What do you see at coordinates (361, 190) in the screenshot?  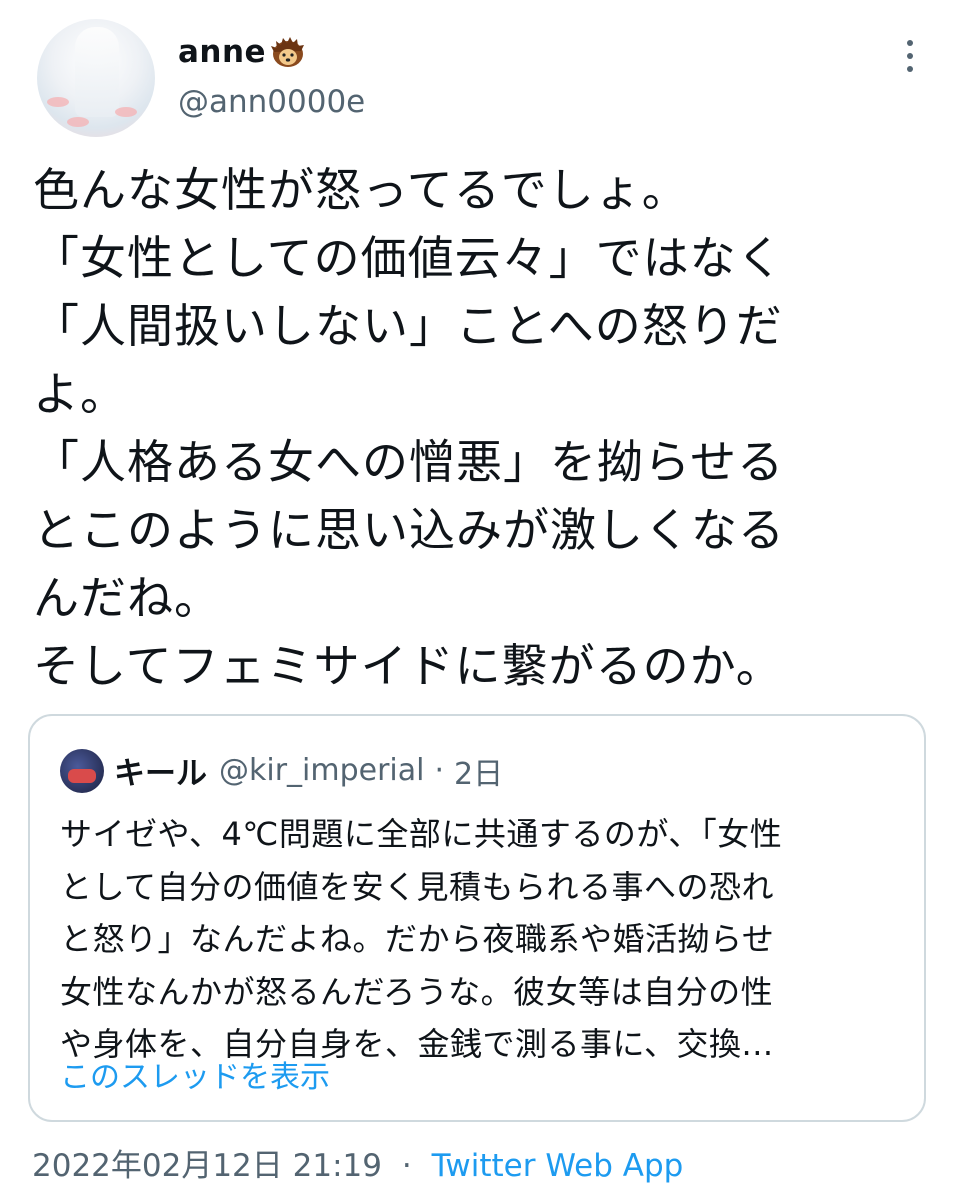 I see `tweet-line: 色んな女性が怒ってるでしょ。` at bounding box center [361, 190].